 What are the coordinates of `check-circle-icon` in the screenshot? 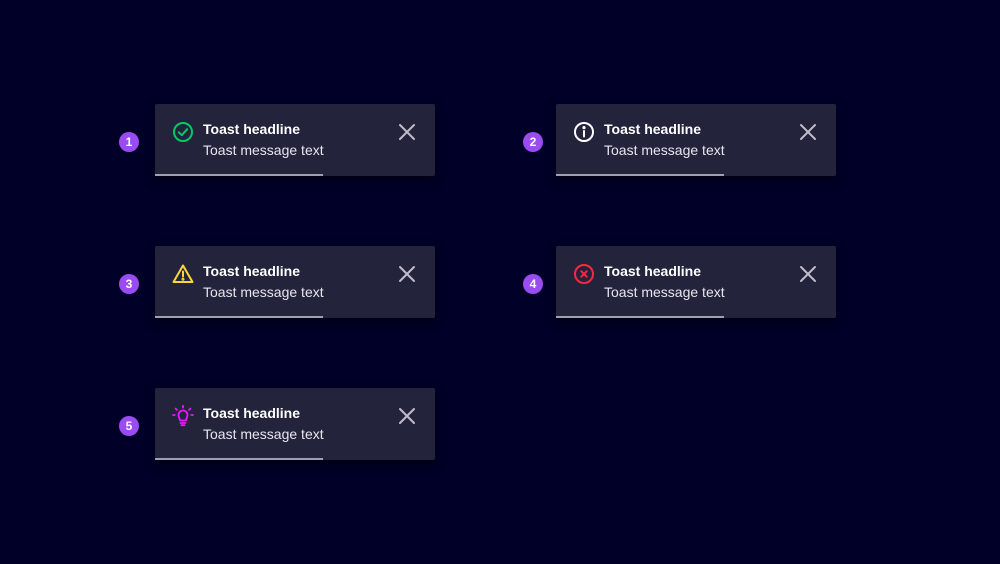 It's located at (183, 132).